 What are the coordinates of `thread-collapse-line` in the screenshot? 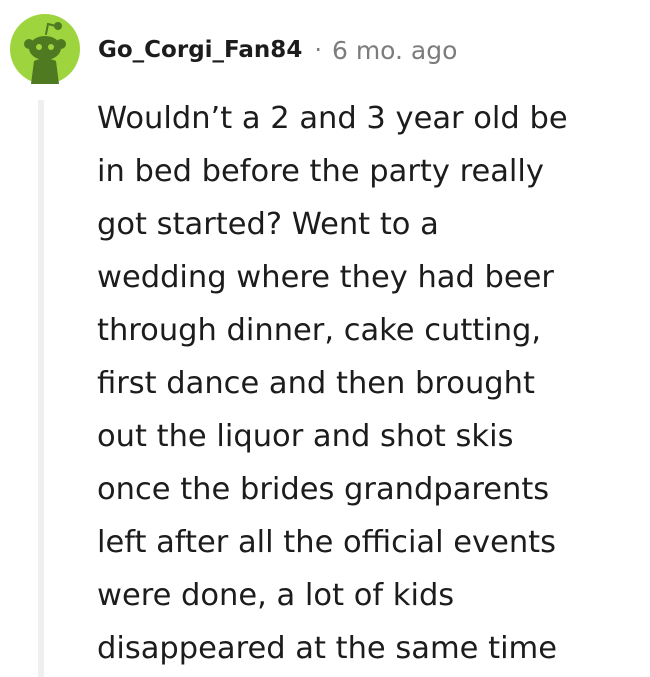 It's located at (41, 388).